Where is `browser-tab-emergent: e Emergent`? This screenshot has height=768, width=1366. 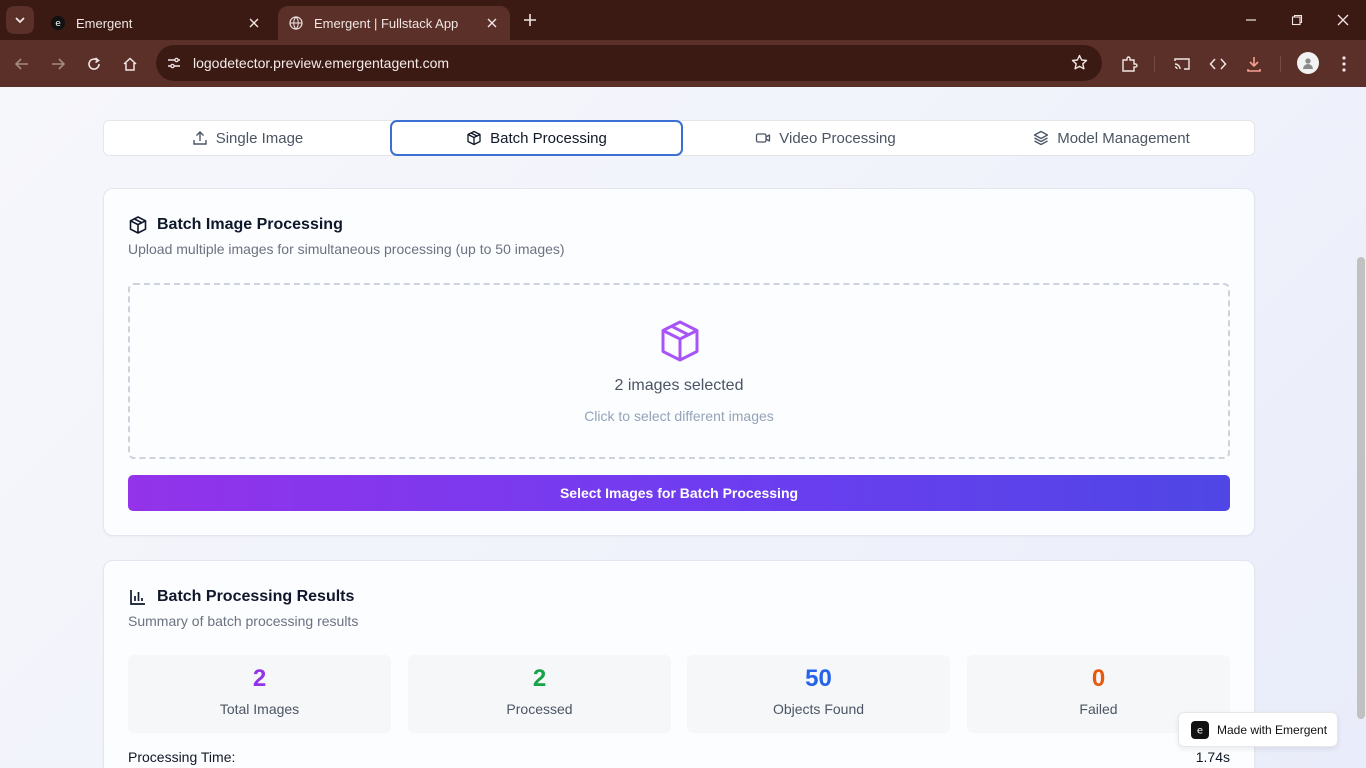
browser-tab-emergent: e Emergent is located at coordinates (156, 23).